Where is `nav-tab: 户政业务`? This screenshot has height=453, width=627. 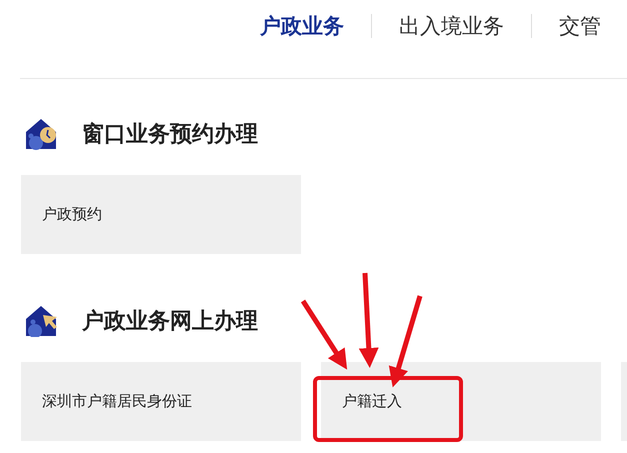
nav-tab: 户政业务 is located at coordinates (302, 26).